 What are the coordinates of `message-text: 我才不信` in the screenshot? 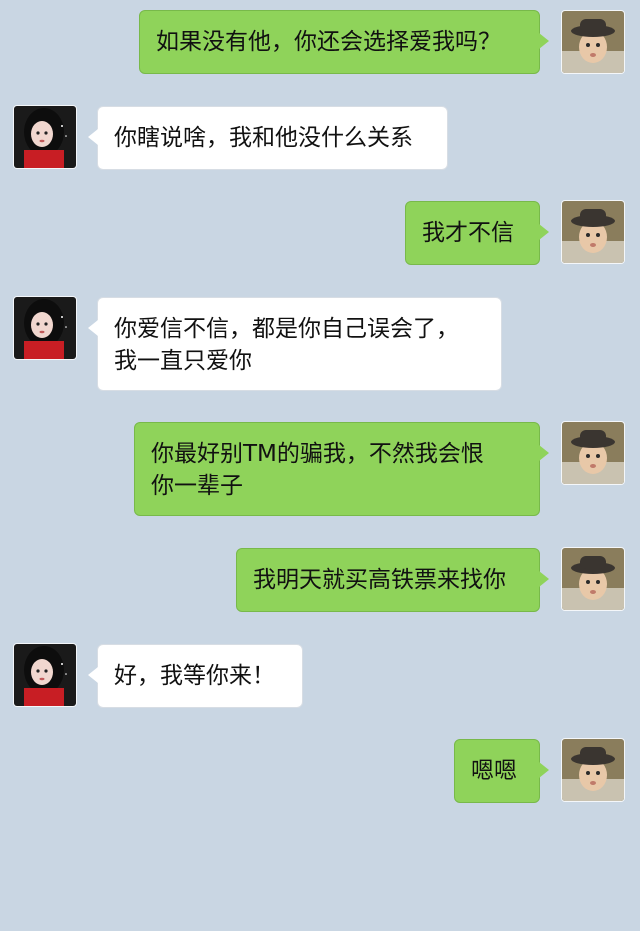 It's located at (468, 233).